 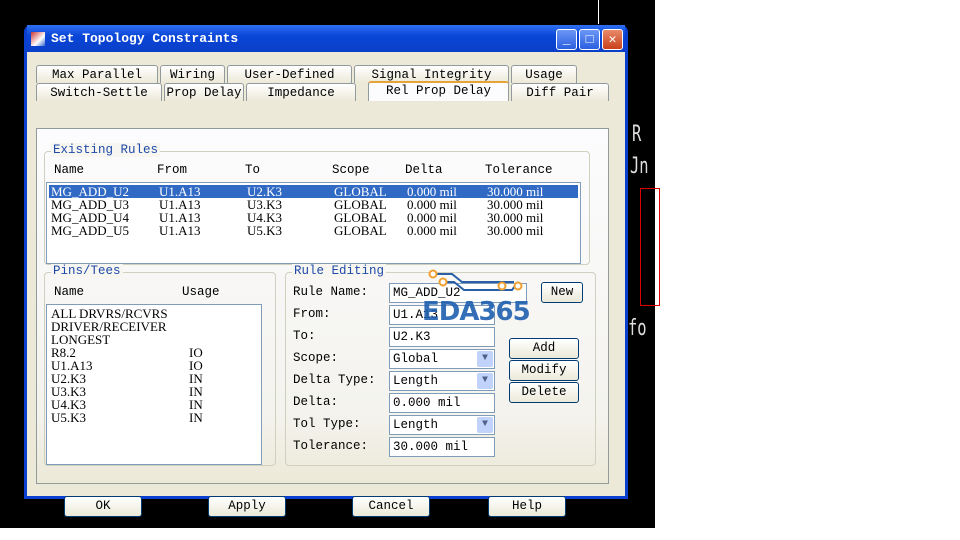 What do you see at coordinates (69, 417) in the screenshot?
I see `pin-cell: U5.K3` at bounding box center [69, 417].